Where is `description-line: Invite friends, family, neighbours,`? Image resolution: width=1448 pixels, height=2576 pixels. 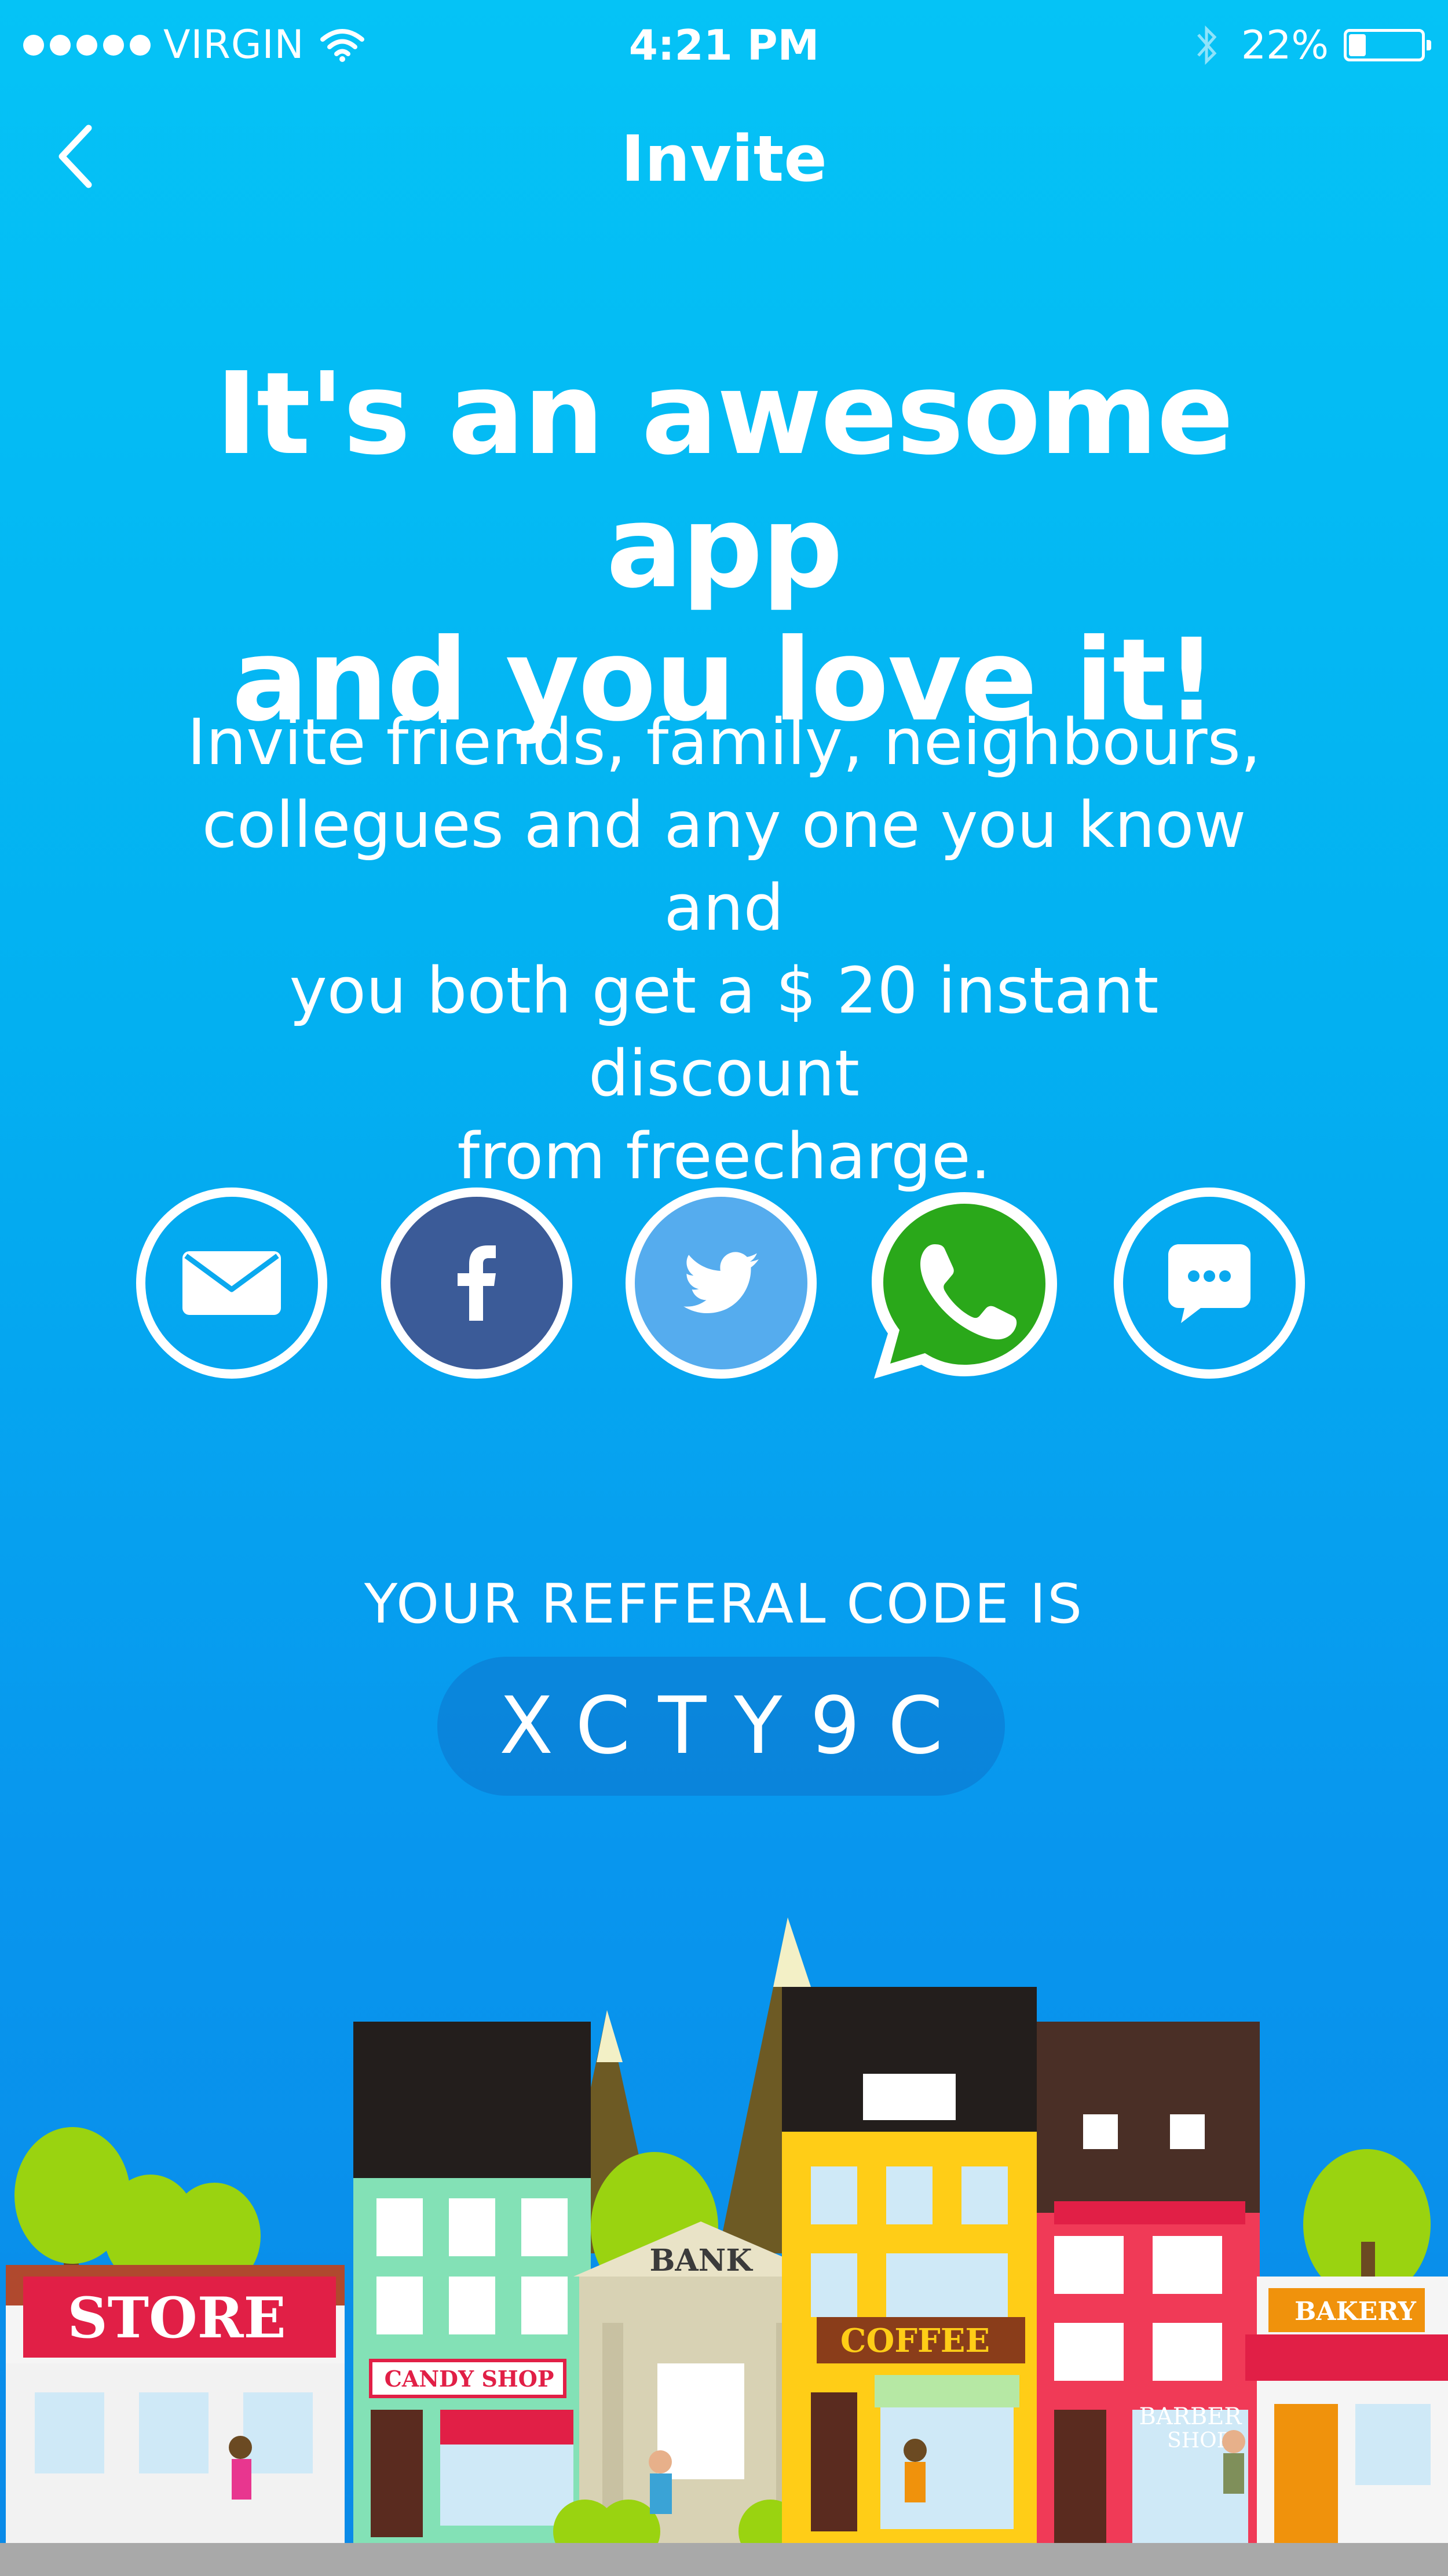
description-line: Invite friends, family, neighbours, is located at coordinates (724, 742).